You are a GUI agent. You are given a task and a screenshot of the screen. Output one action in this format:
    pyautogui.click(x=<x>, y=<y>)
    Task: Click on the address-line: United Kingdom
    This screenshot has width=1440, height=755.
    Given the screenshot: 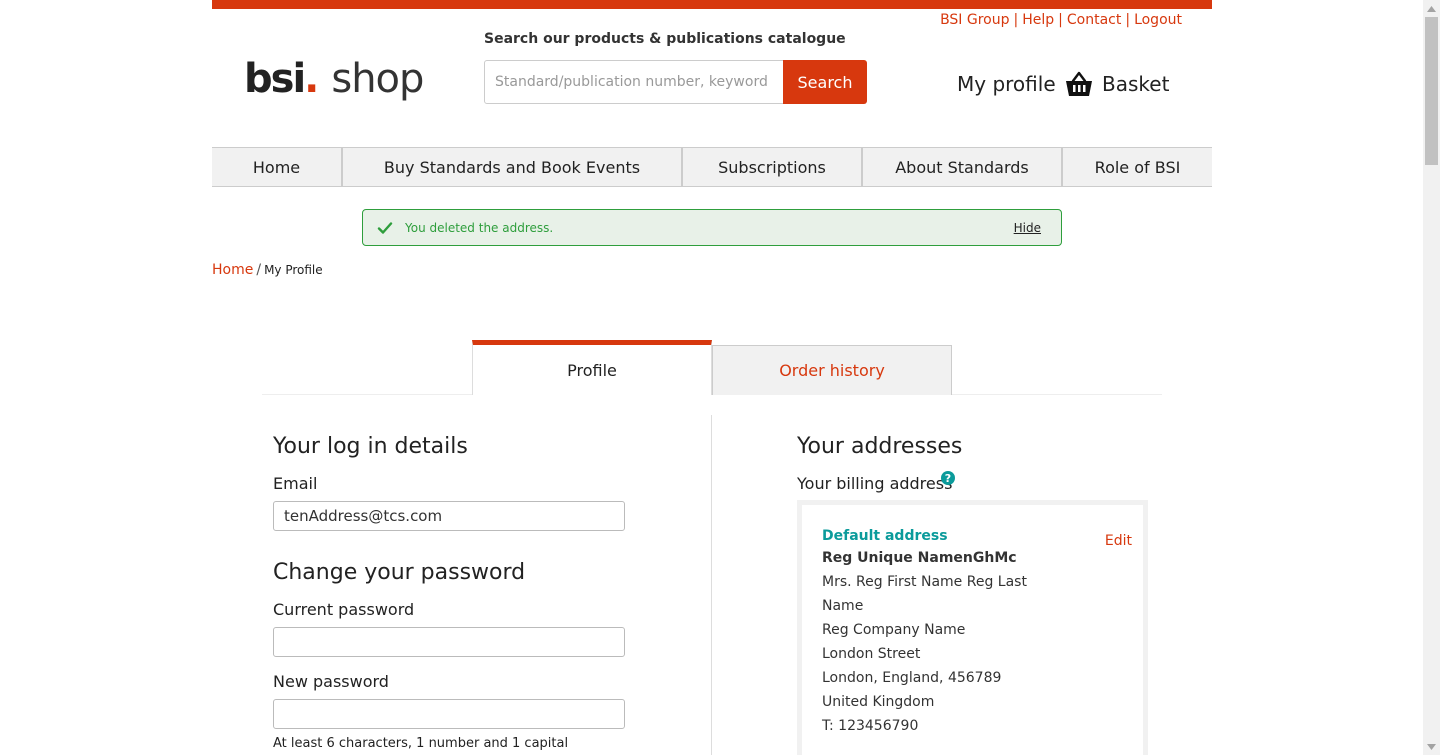 What is the action you would take?
    pyautogui.click(x=878, y=702)
    